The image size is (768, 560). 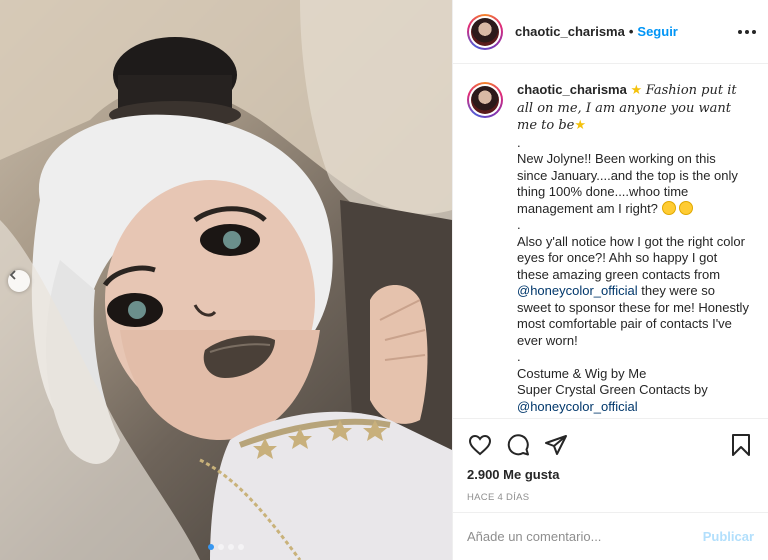 I want to click on post-timestamp: HACE 4 DÍAS, so click(x=610, y=497).